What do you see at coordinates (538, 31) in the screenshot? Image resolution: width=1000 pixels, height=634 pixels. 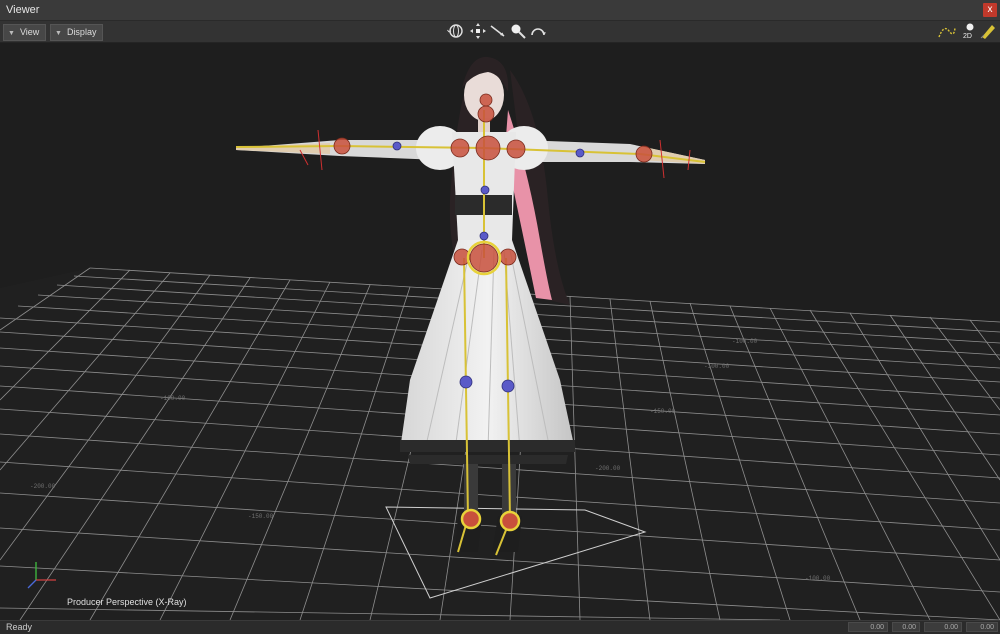 I see `undo-view-icon` at bounding box center [538, 31].